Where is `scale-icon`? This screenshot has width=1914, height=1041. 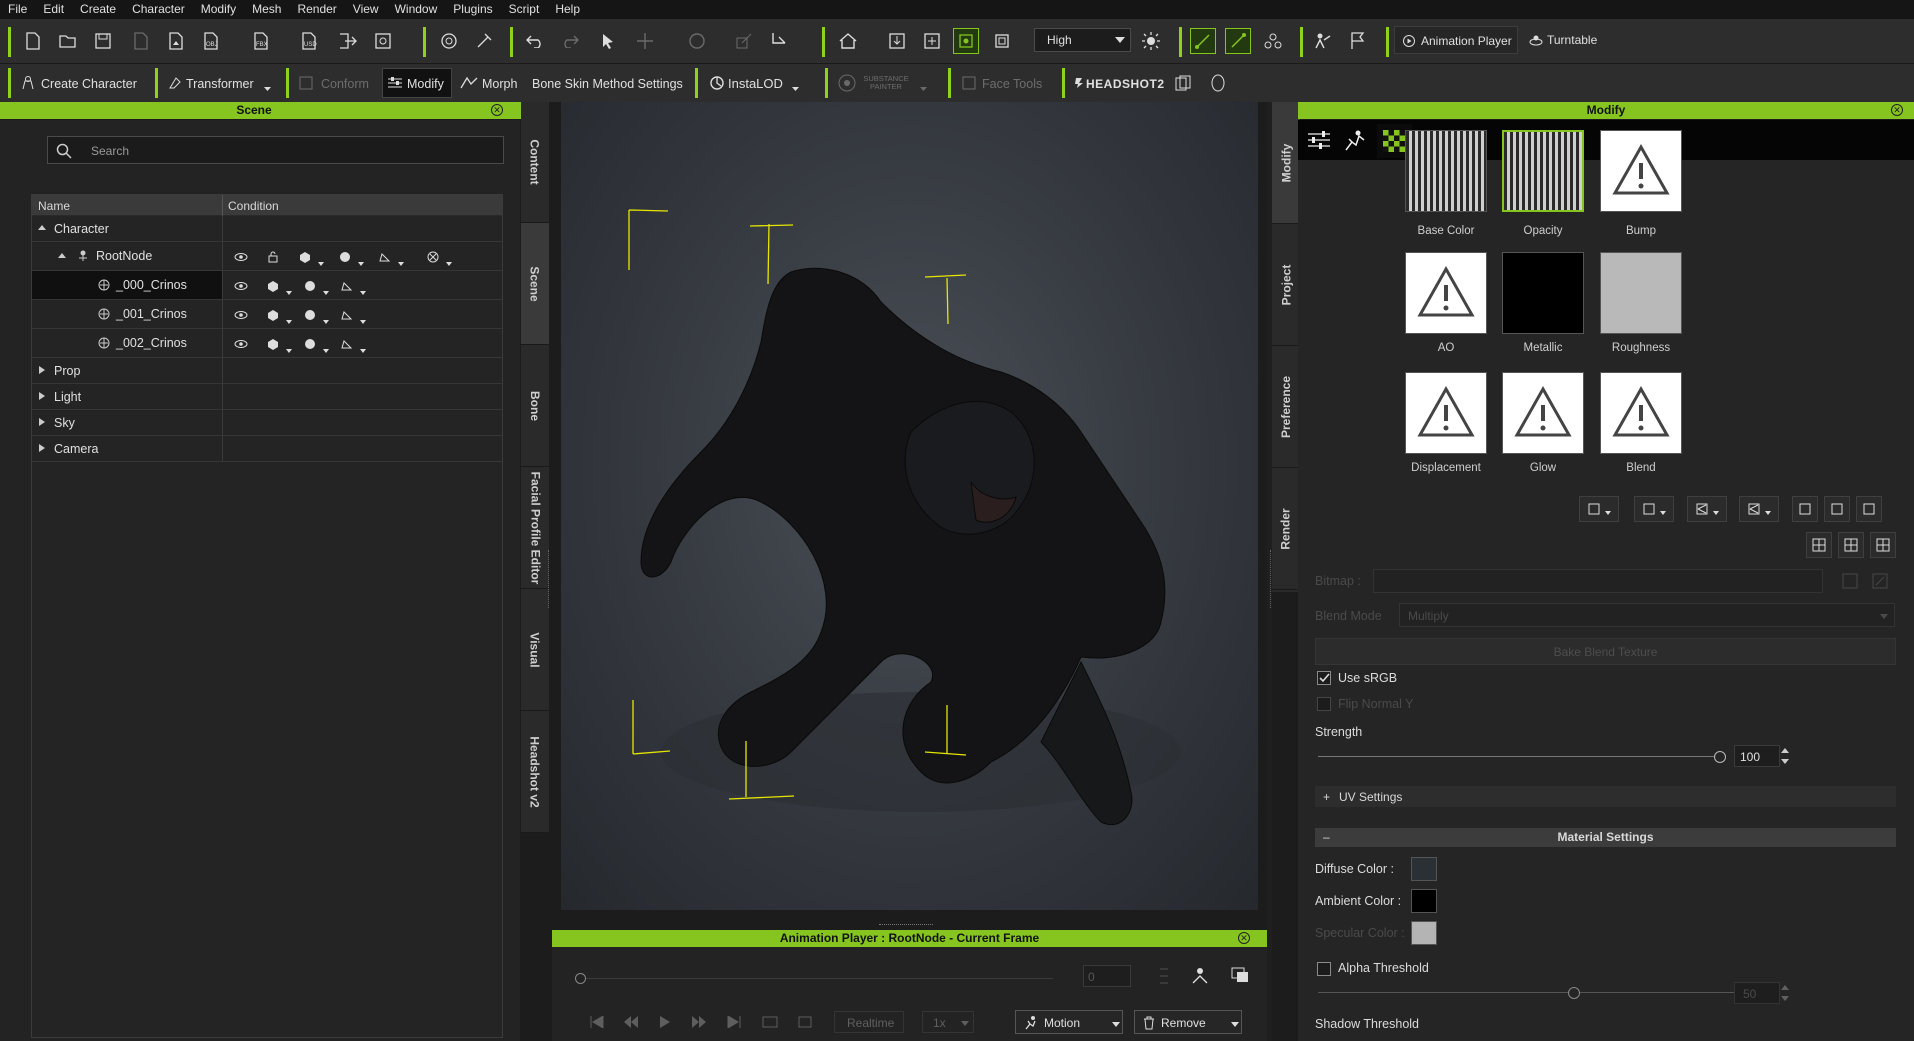 scale-icon is located at coordinates (744, 41).